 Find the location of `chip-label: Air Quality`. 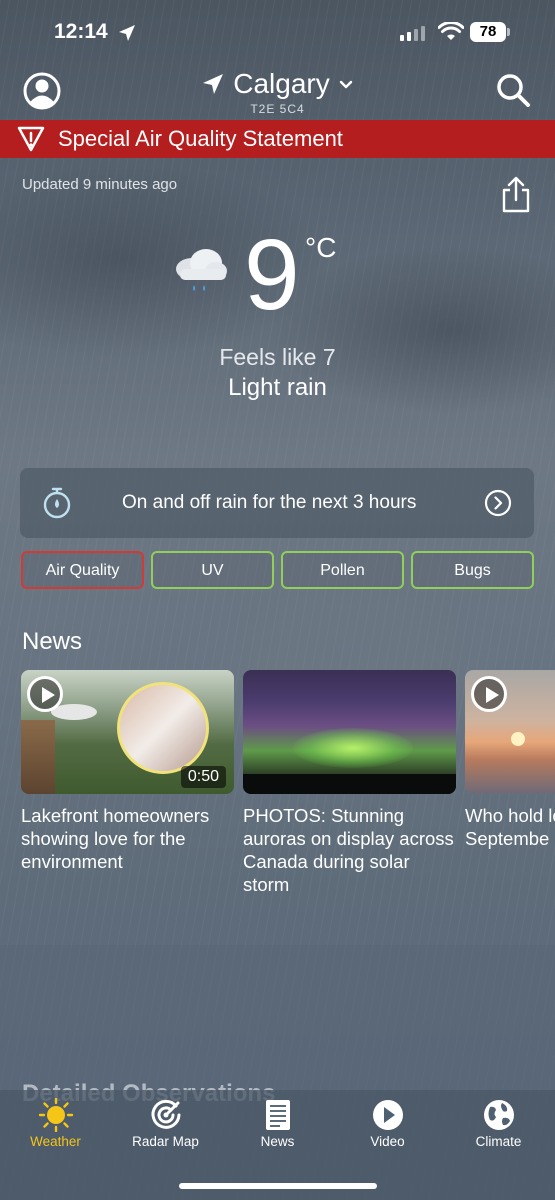

chip-label: Air Quality is located at coordinates (82, 570).